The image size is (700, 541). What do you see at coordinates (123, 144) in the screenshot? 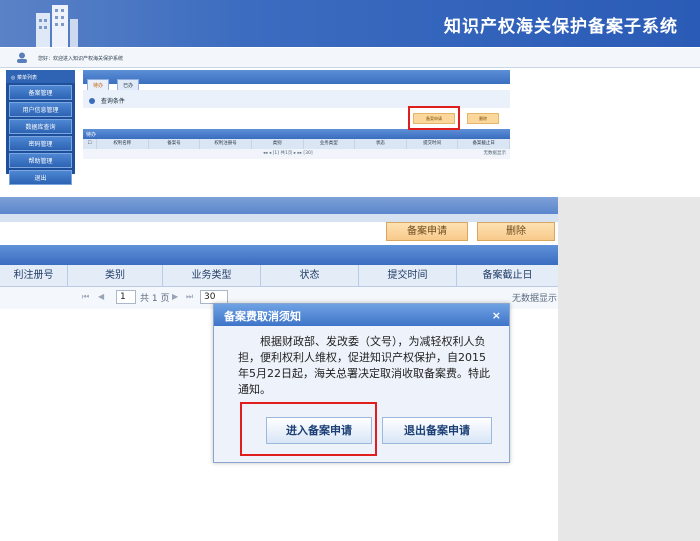
I see `col-right-name: 权利名称` at bounding box center [123, 144].